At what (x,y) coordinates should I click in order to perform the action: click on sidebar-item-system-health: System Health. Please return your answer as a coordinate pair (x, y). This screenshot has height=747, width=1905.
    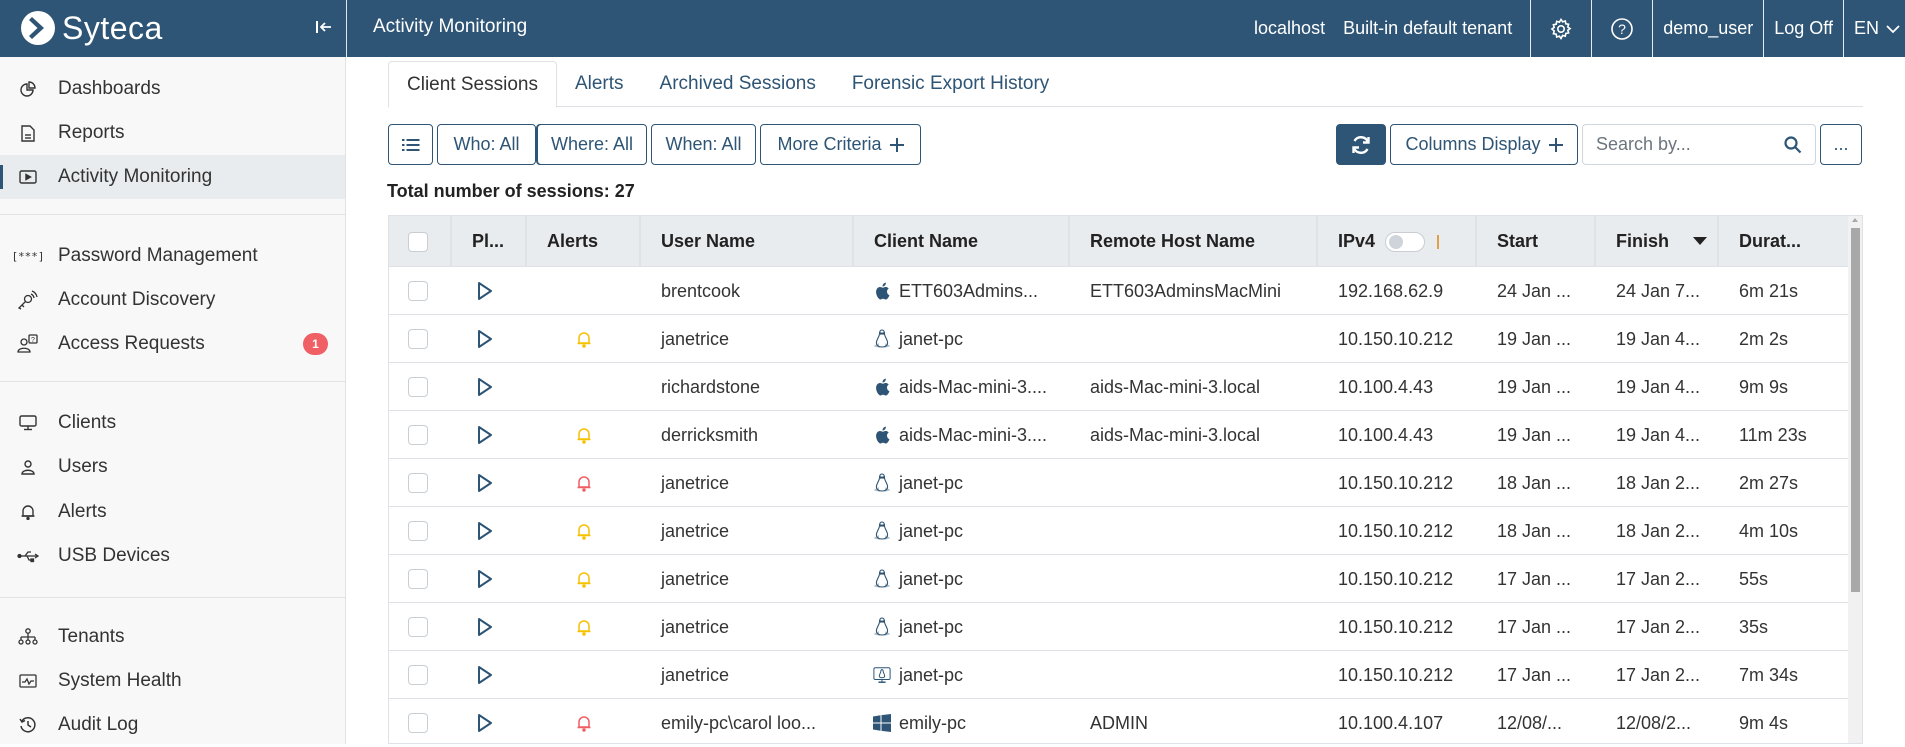
    Looking at the image, I should click on (172, 681).